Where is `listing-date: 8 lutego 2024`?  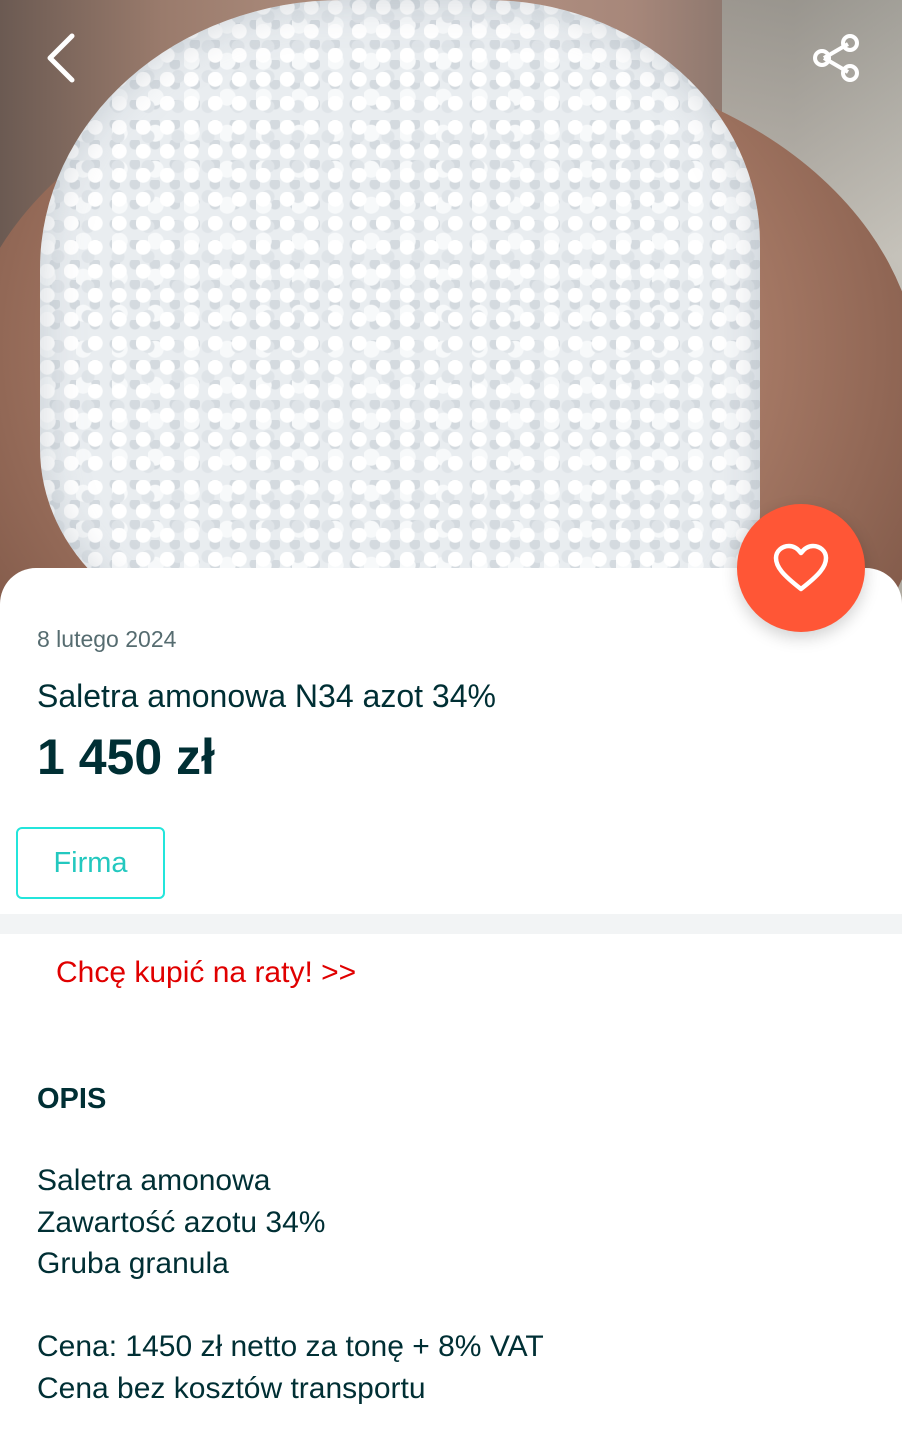
listing-date: 8 lutego 2024 is located at coordinates (107, 639).